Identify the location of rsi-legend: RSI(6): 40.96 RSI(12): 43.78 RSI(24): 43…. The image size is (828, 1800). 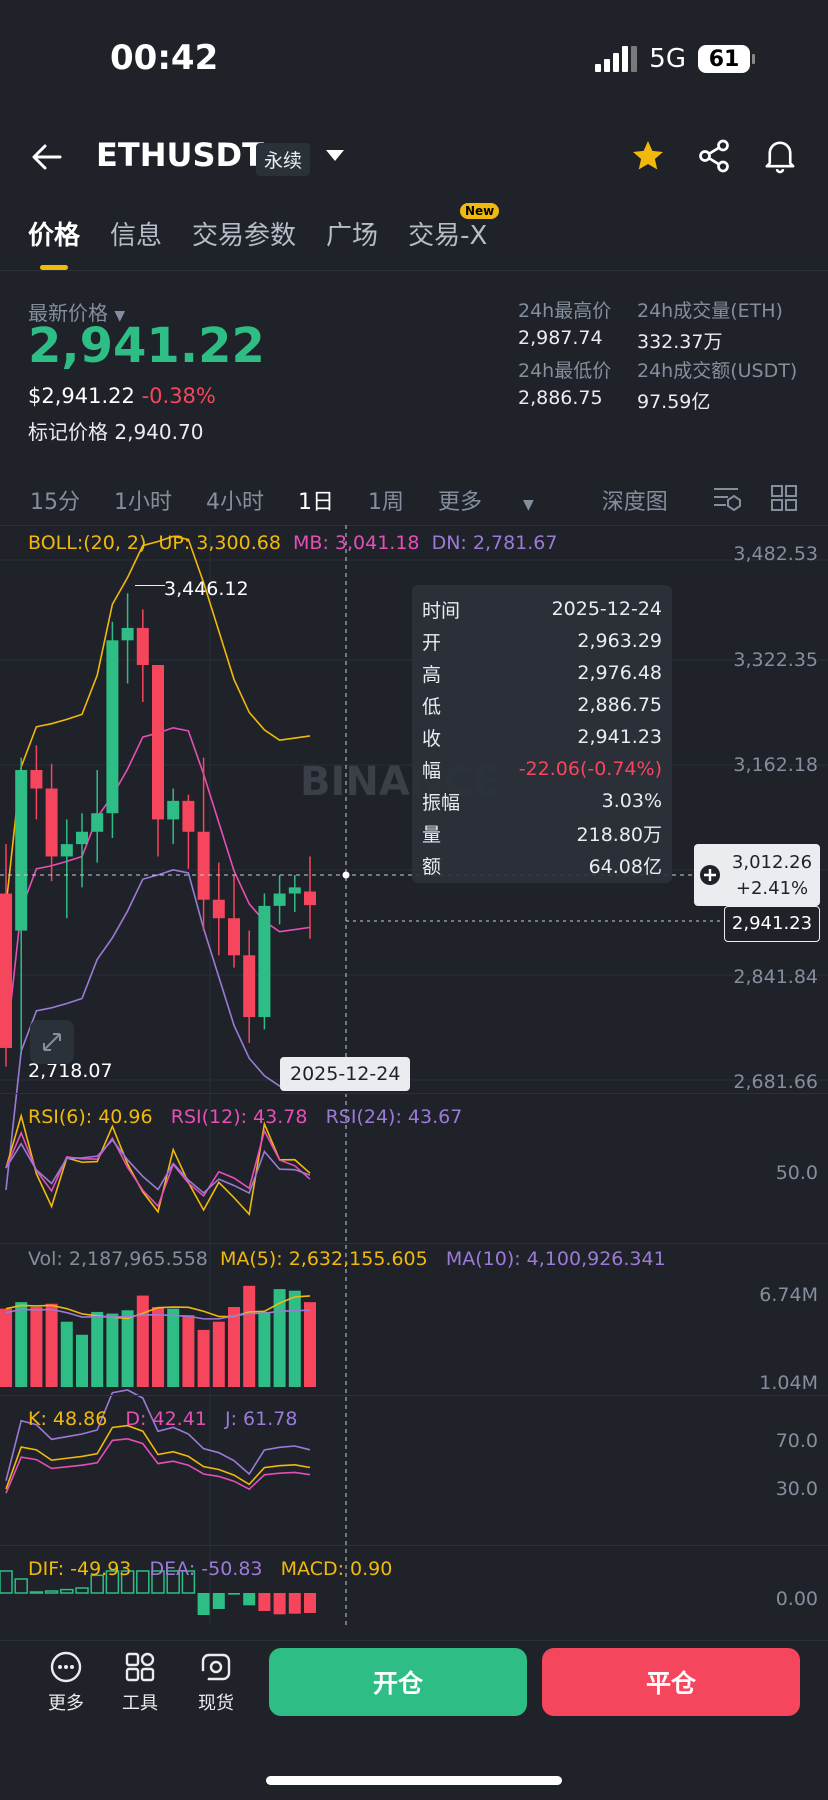
(245, 1117).